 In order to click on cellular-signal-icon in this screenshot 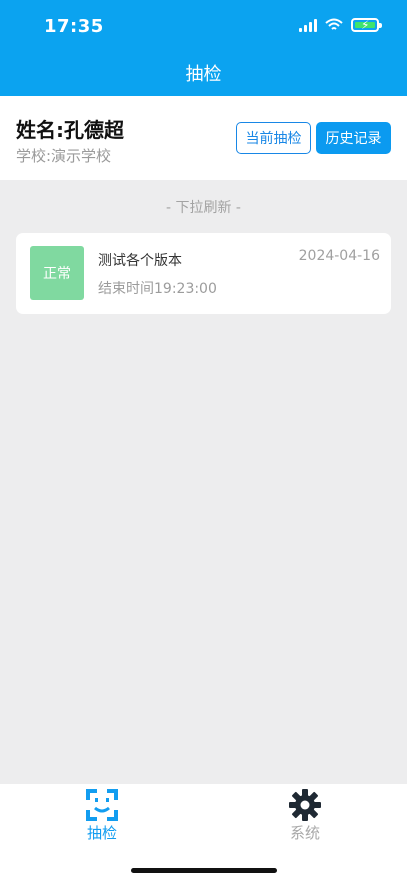, I will do `click(308, 25)`.